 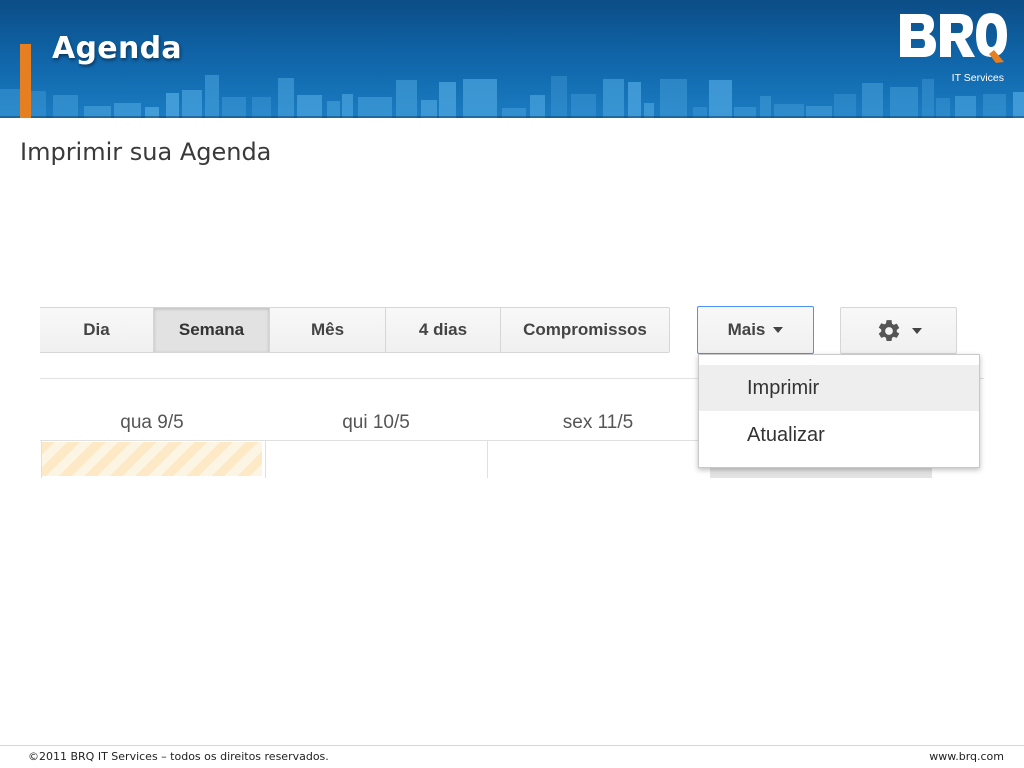 I want to click on tab-semana: Semana, so click(x=211, y=330).